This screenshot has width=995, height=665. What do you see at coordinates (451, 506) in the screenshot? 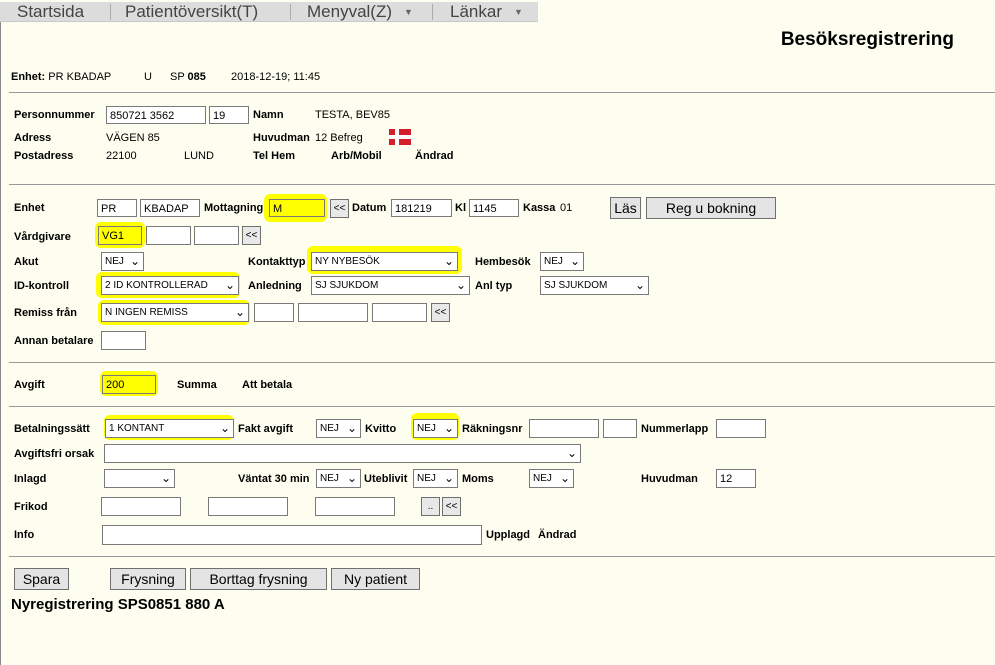
I see `frikod-back-button: <<` at bounding box center [451, 506].